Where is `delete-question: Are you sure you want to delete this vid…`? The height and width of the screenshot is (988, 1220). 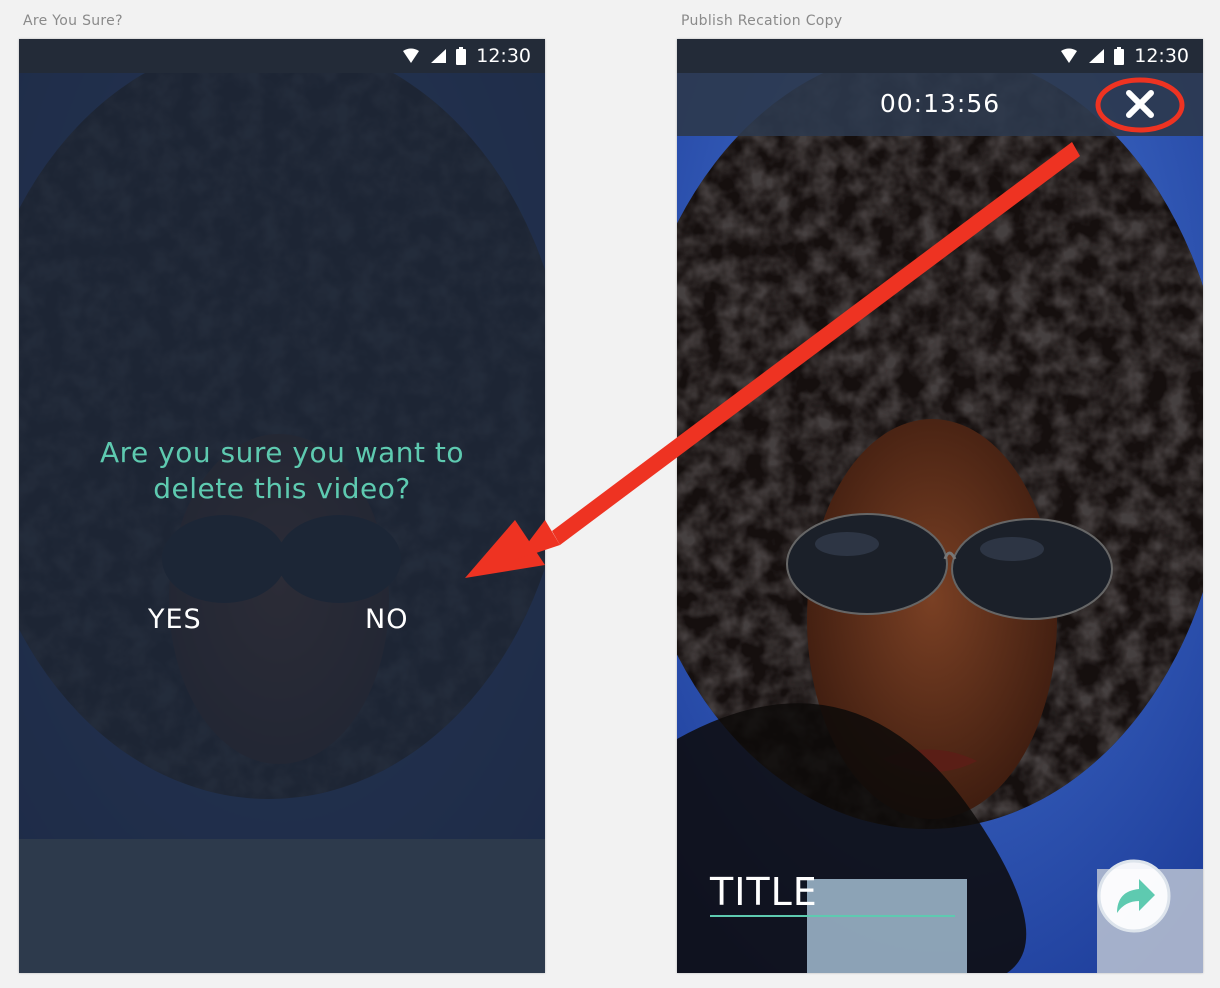 delete-question: Are you sure you want to delete this vid… is located at coordinates (282, 471).